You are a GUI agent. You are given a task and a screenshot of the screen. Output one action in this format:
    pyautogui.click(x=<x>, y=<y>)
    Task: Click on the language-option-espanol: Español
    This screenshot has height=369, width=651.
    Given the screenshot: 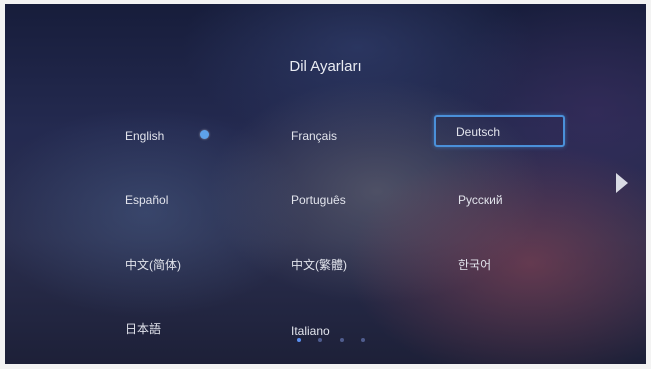 What is the action you would take?
    pyautogui.click(x=167, y=199)
    